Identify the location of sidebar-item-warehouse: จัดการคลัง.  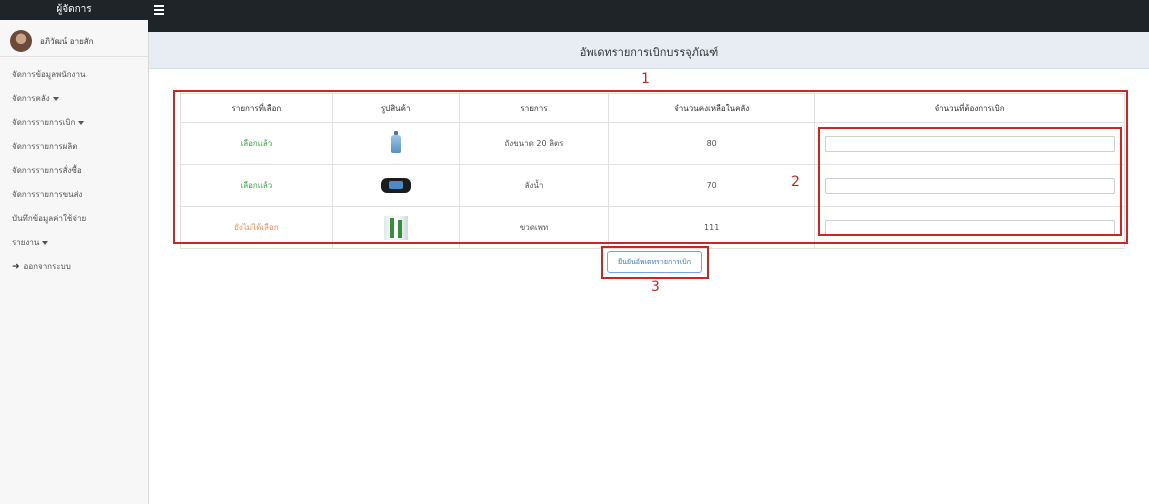
(74, 99).